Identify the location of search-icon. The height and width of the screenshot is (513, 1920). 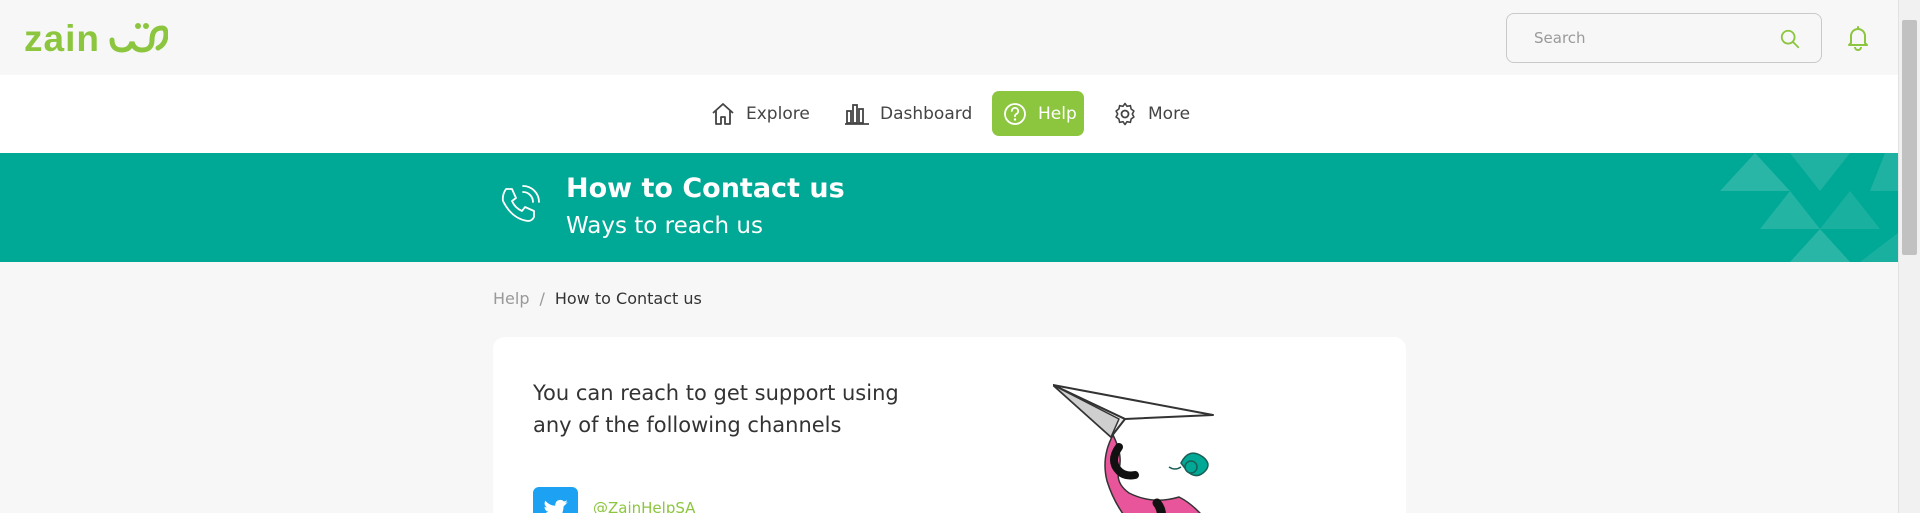
(1790, 39).